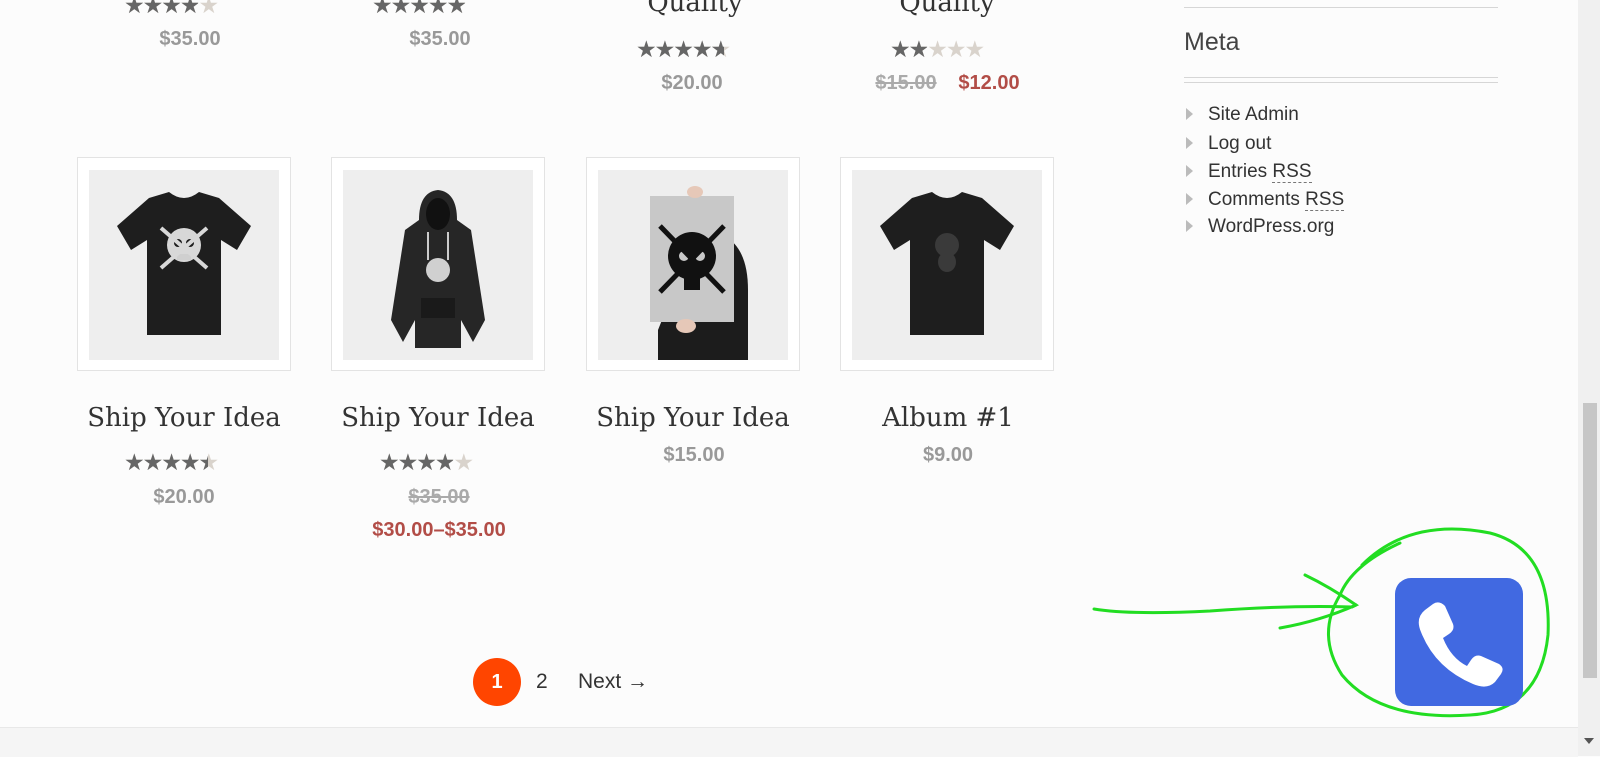 The width and height of the screenshot is (1600, 757). Describe the element at coordinates (1239, 144) in the screenshot. I see `meta-link-label: Log out` at that location.